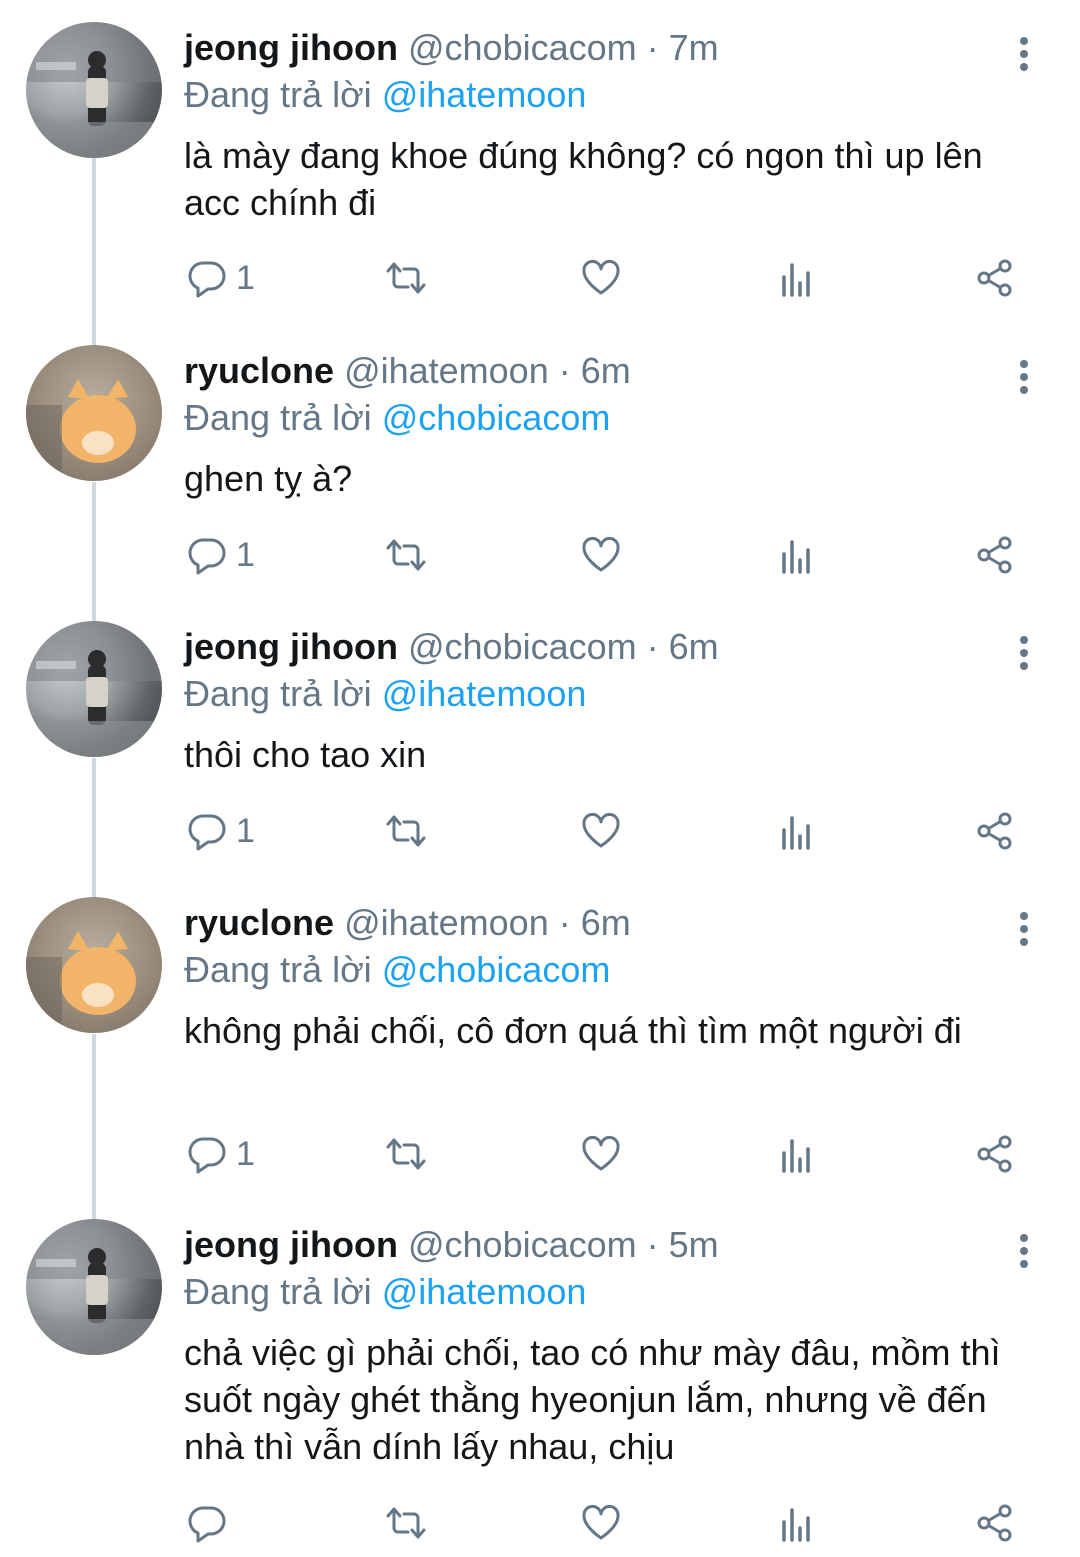 The height and width of the screenshot is (1557, 1080). Describe the element at coordinates (540, 1523) in the screenshot. I see `tweet-actions` at that location.